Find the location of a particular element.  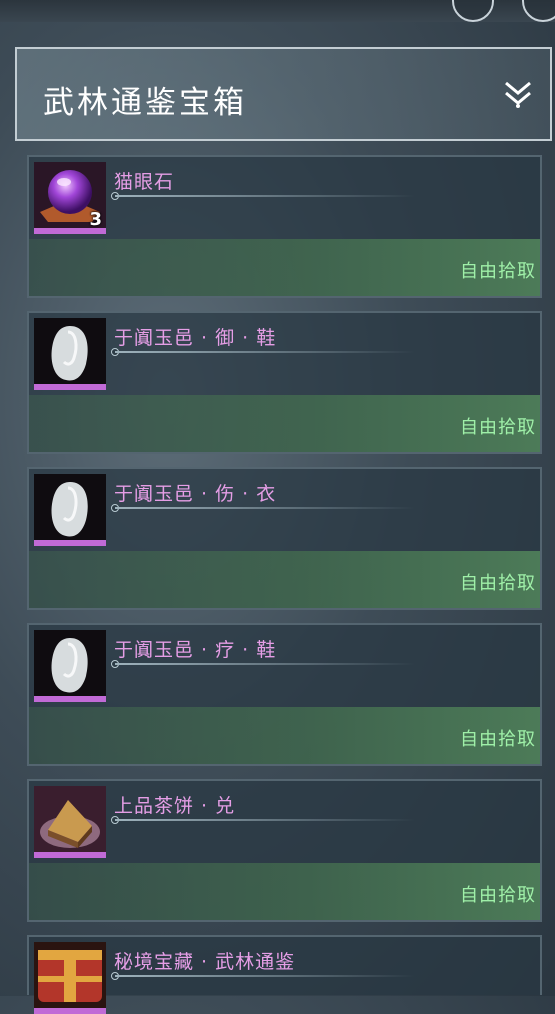

loot-item: 上品茶饼 · 兑 自由拾取 is located at coordinates (284, 850).